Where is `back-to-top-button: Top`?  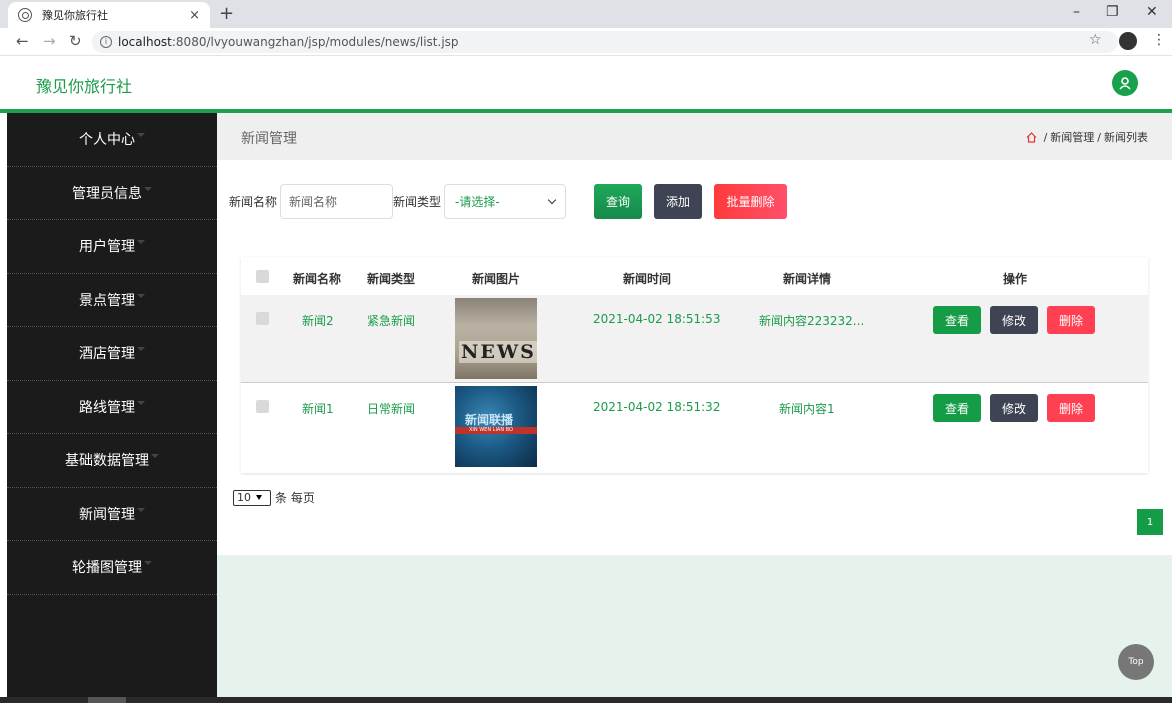 back-to-top-button: Top is located at coordinates (1136, 662).